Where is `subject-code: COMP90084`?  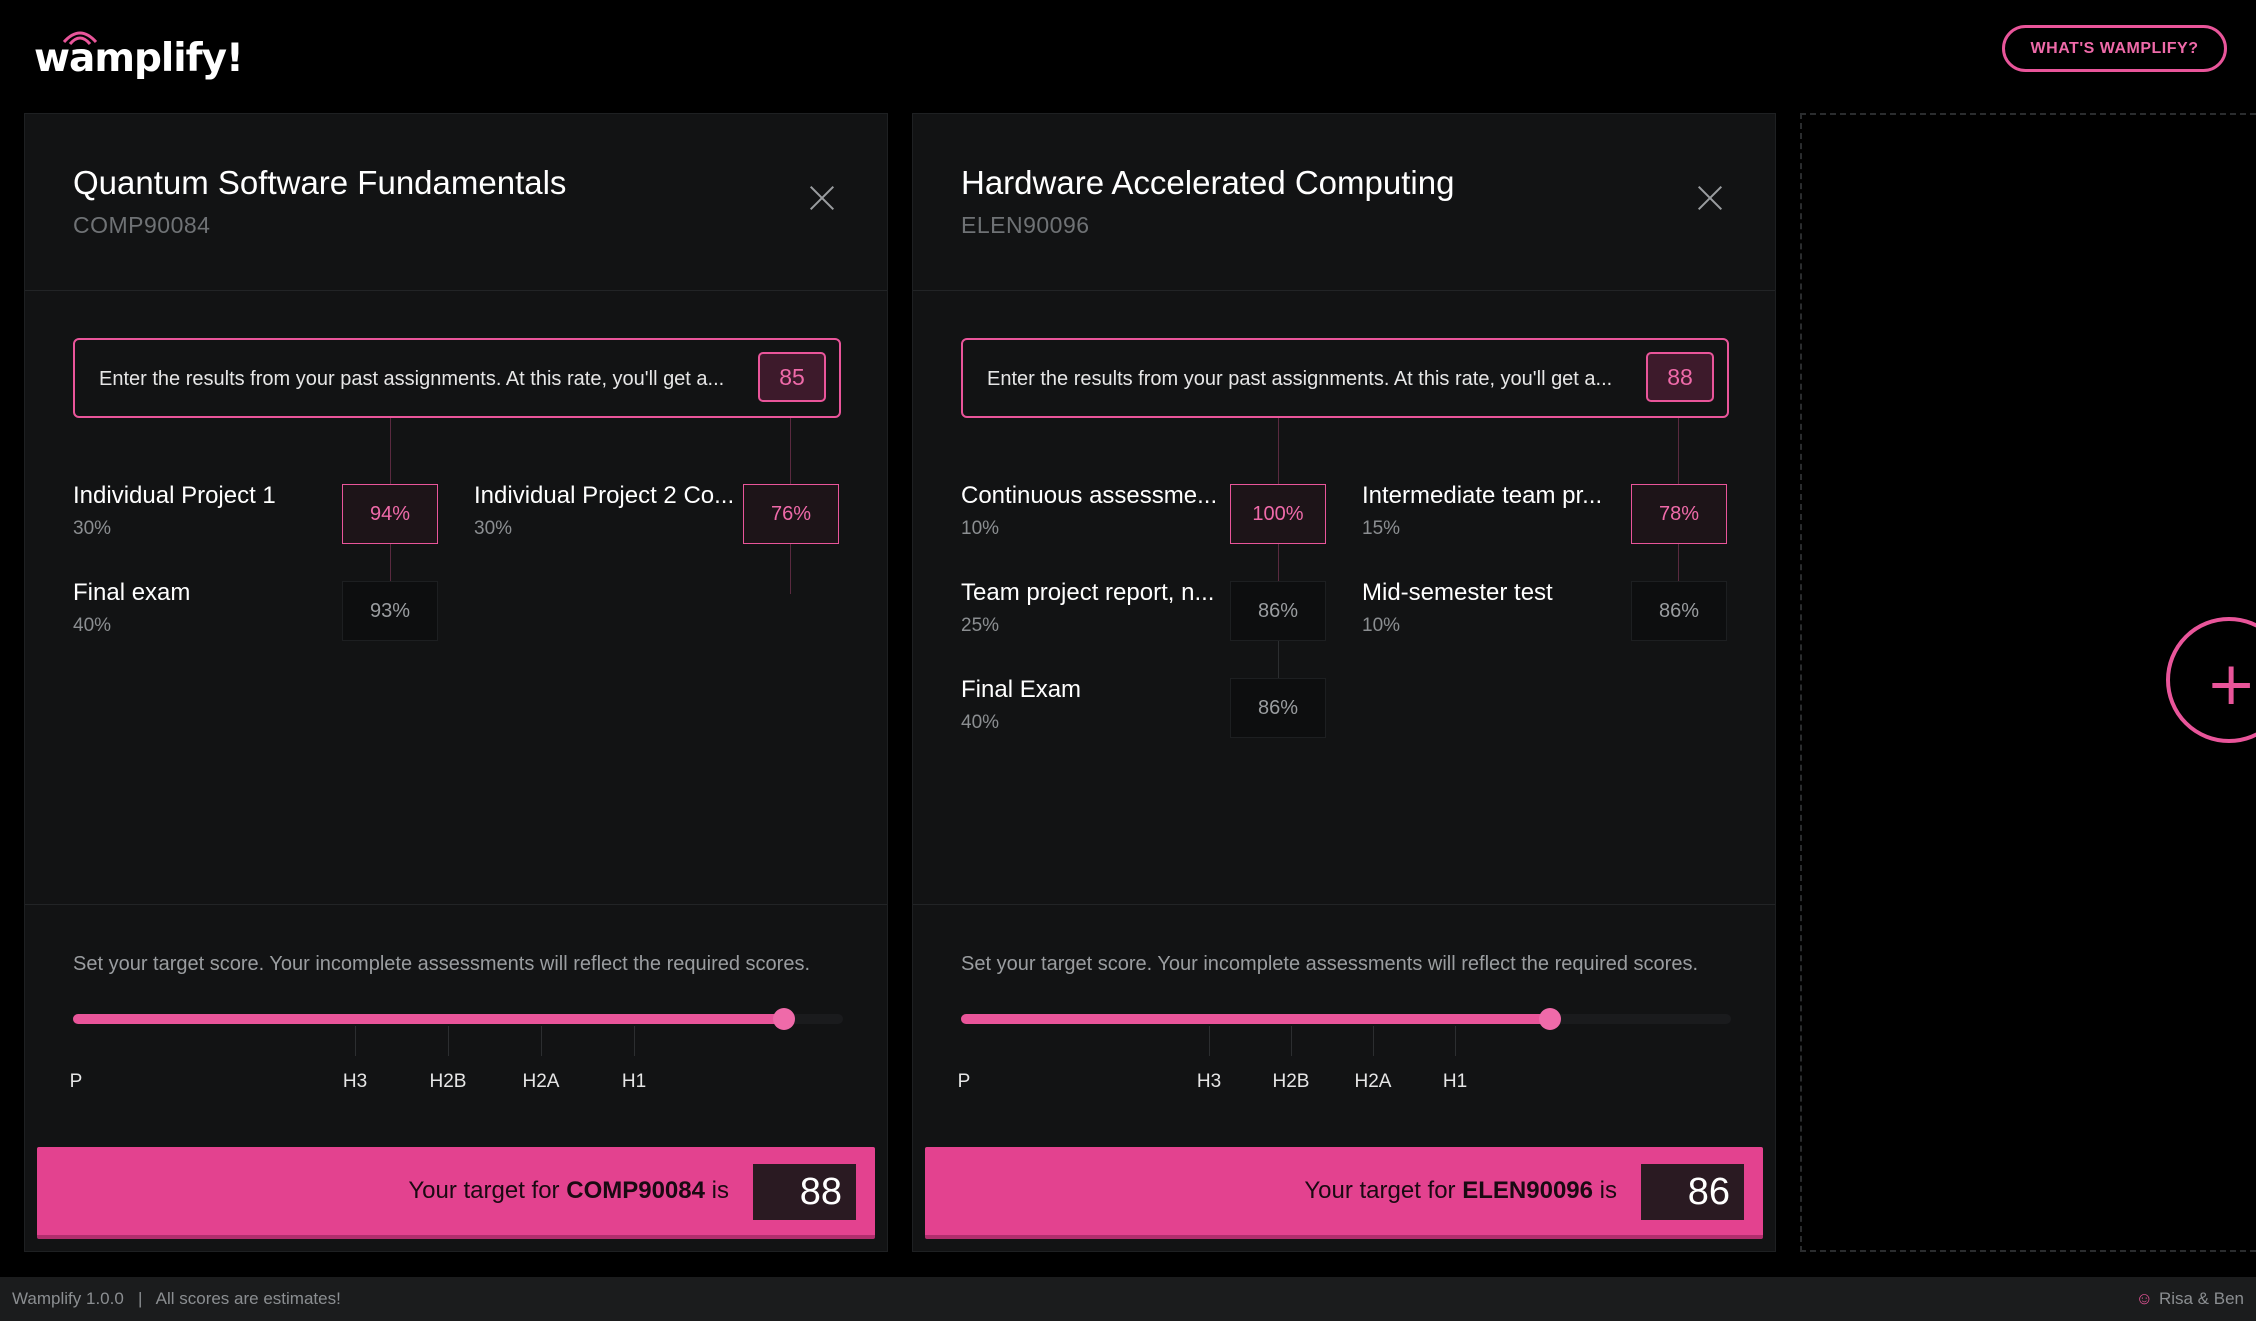
subject-code: COMP90084 is located at coordinates (142, 225).